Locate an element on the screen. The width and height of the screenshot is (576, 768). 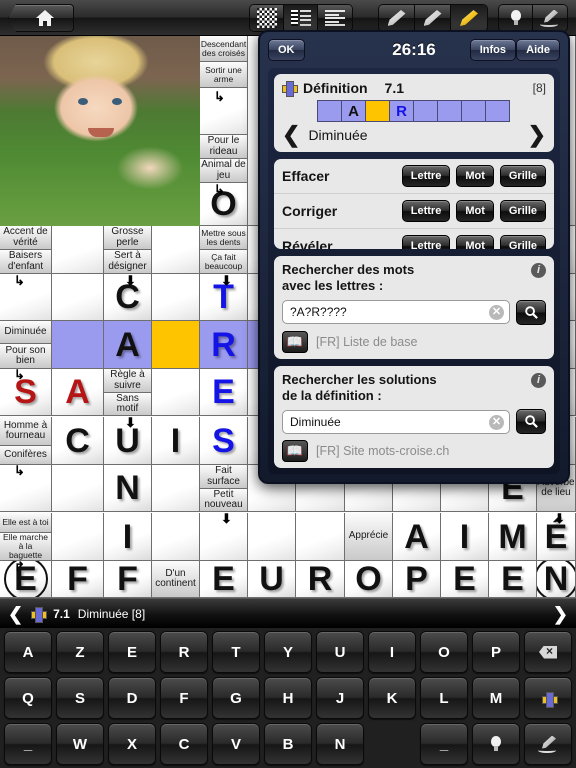
key-g: G is located at coordinates (236, 698).